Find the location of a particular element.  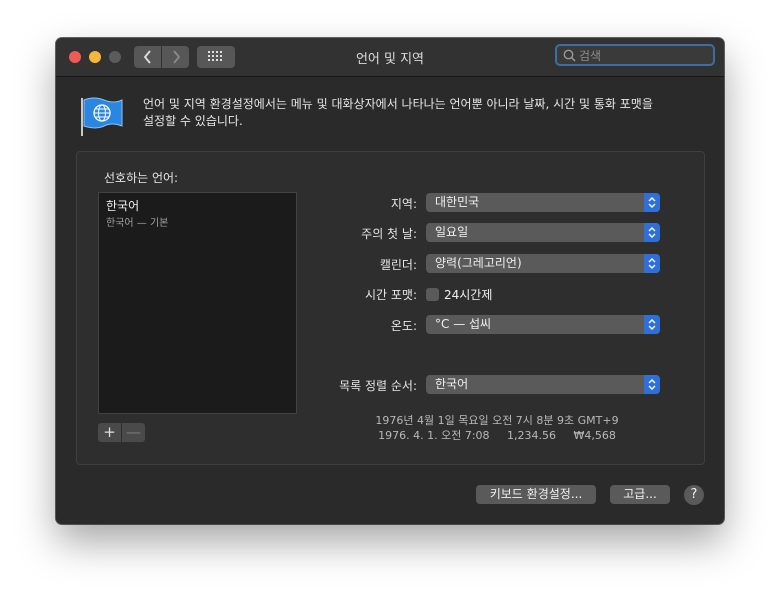

description-line-2: 설정할 수 있습니다. is located at coordinates (193, 121).